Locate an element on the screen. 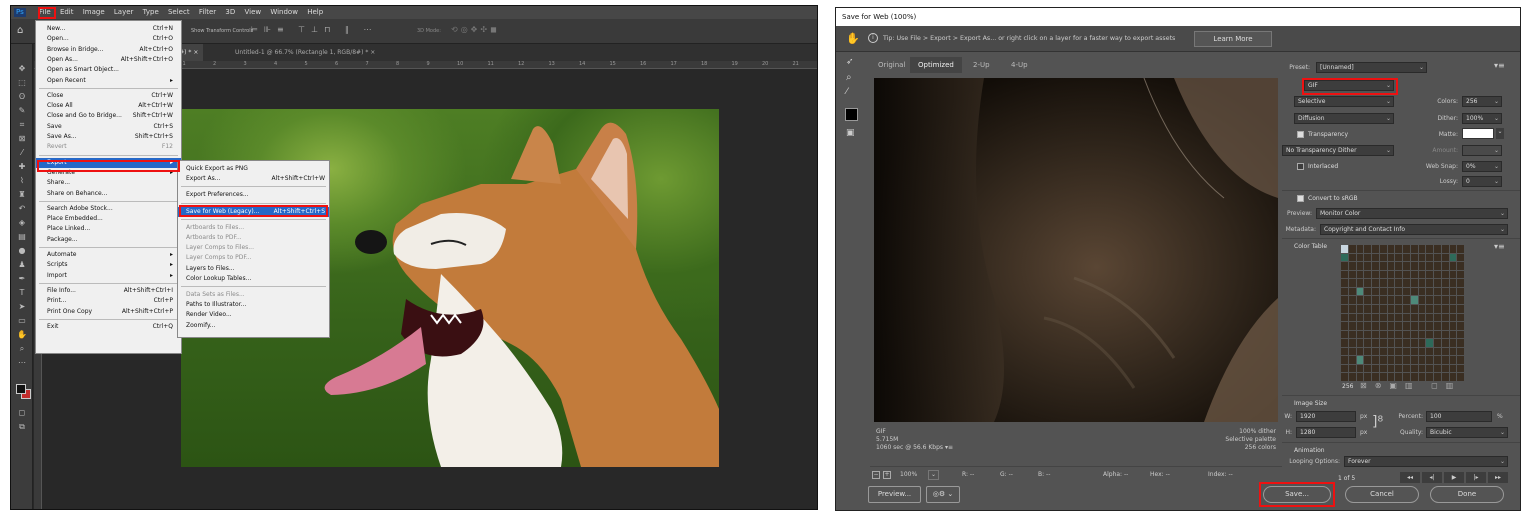  eraser-tool-icon: ◈ is located at coordinates (22, 223).